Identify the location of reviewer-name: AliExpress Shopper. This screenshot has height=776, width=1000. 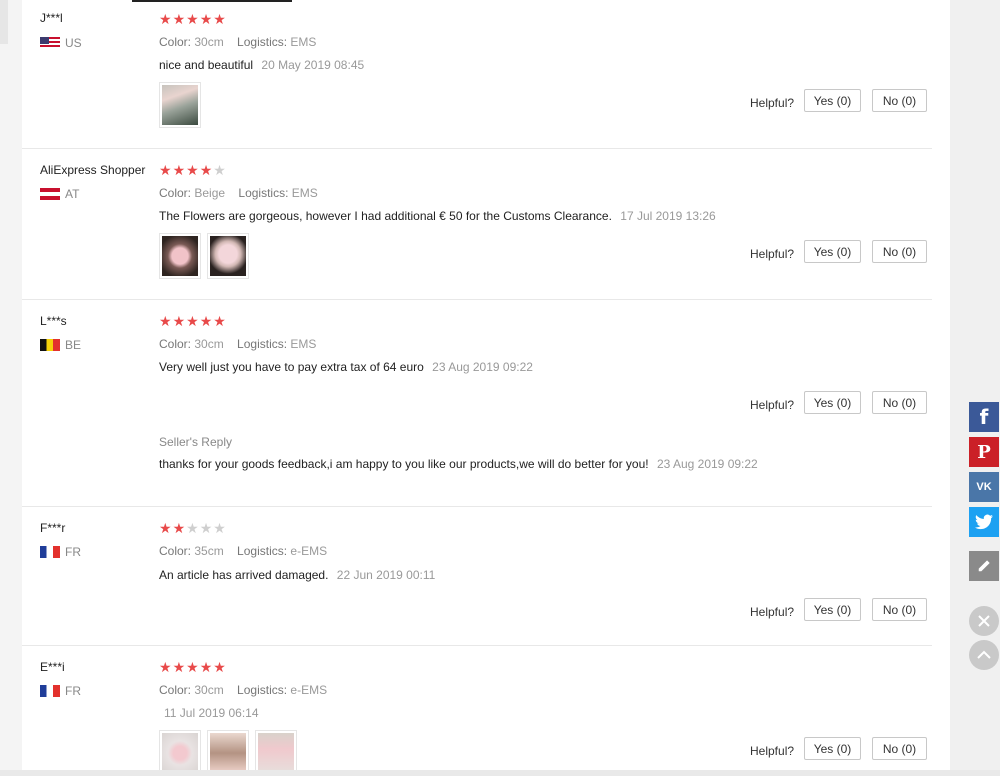
(93, 170).